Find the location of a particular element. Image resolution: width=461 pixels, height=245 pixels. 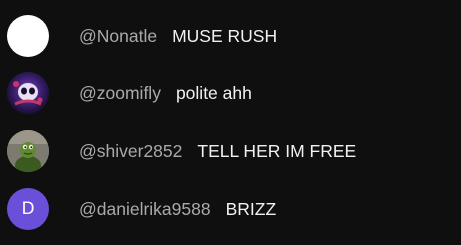

message-text: TELL HER IM FREE is located at coordinates (277, 150).